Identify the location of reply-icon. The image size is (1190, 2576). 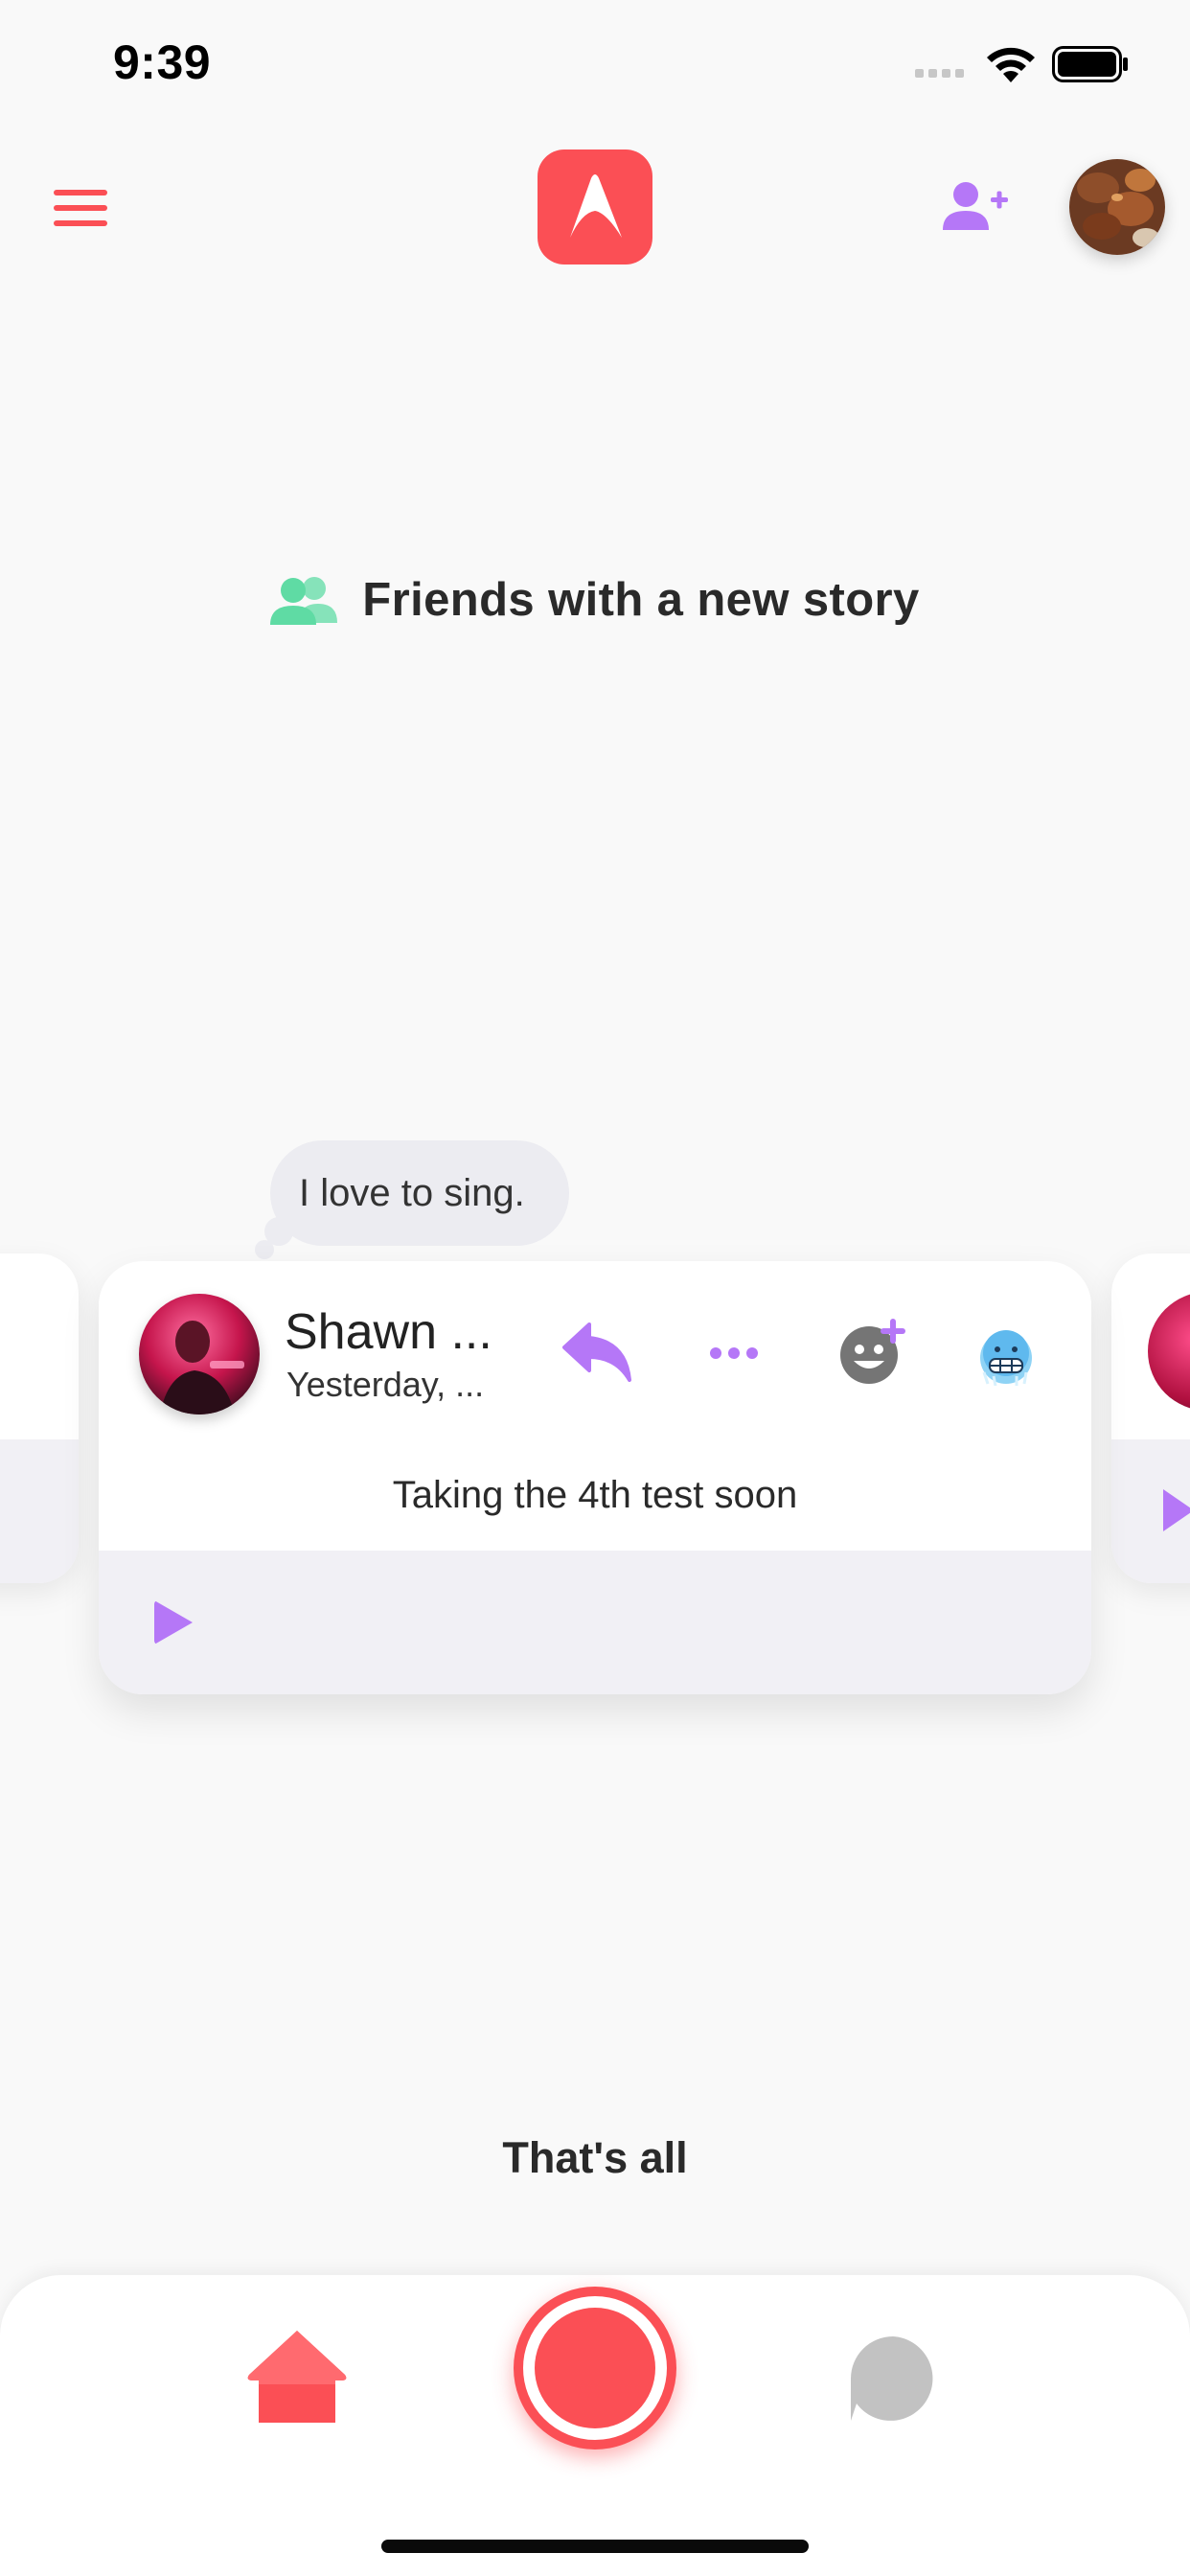
(598, 1352).